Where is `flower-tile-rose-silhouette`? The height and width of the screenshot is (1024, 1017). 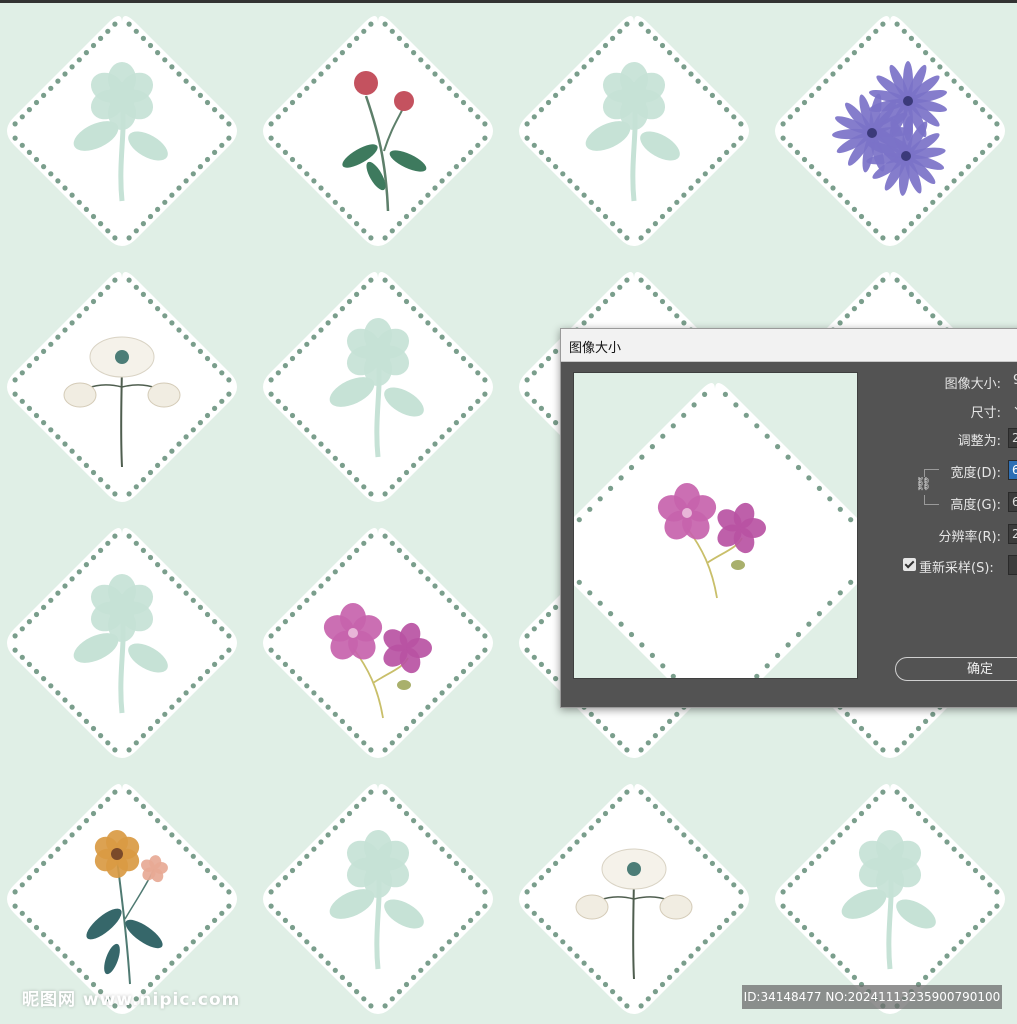 flower-tile-rose-silhouette is located at coordinates (122, 643).